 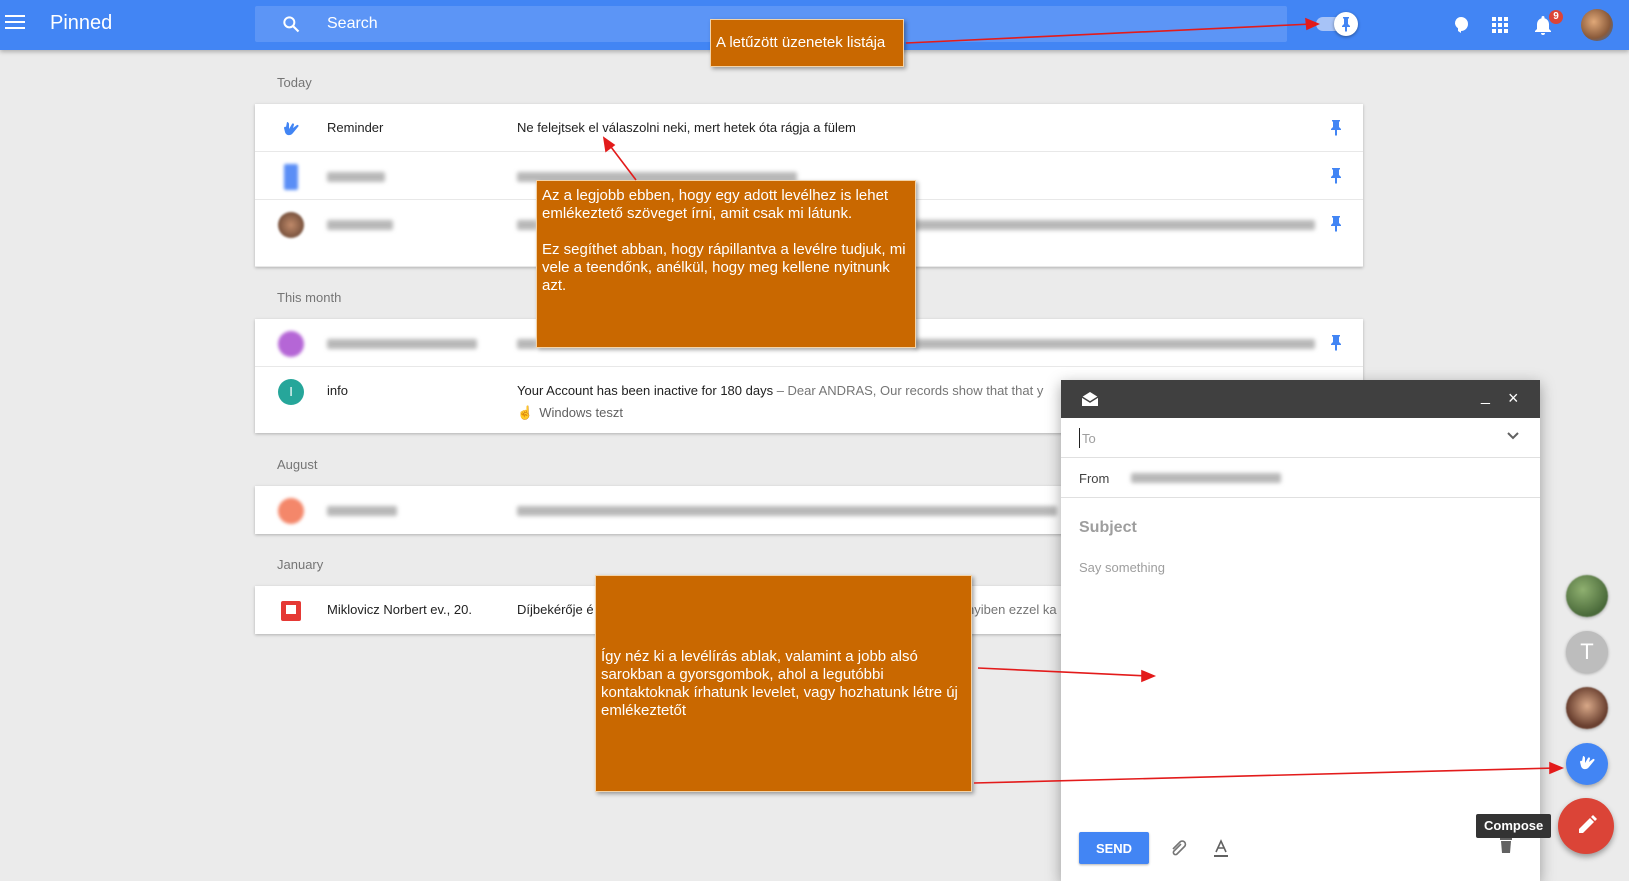 What do you see at coordinates (555, 609) in the screenshot?
I see `subject: Díjbekérője é` at bounding box center [555, 609].